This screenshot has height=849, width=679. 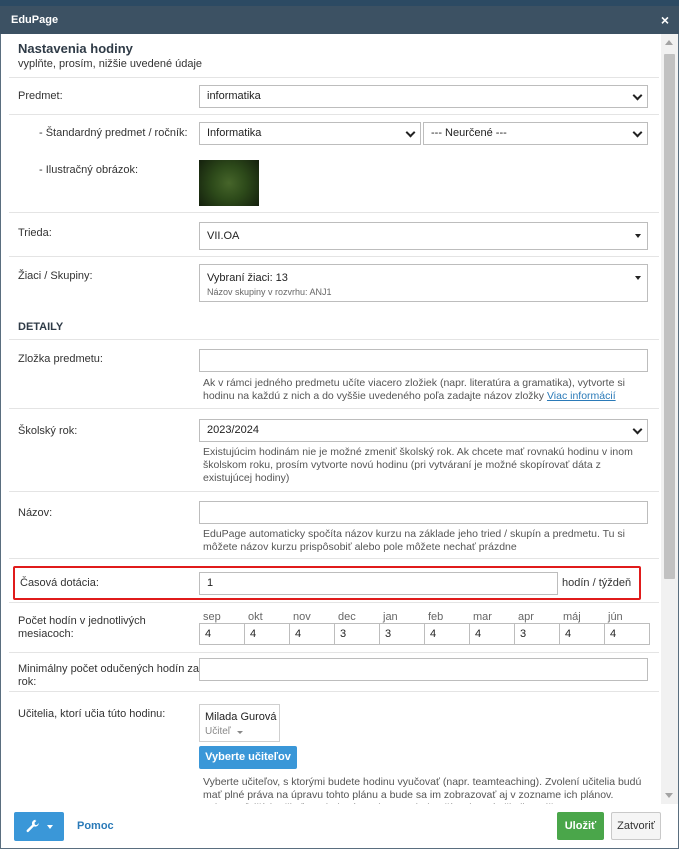 I want to click on section-details-heading: DETAILY, so click(x=41, y=327).